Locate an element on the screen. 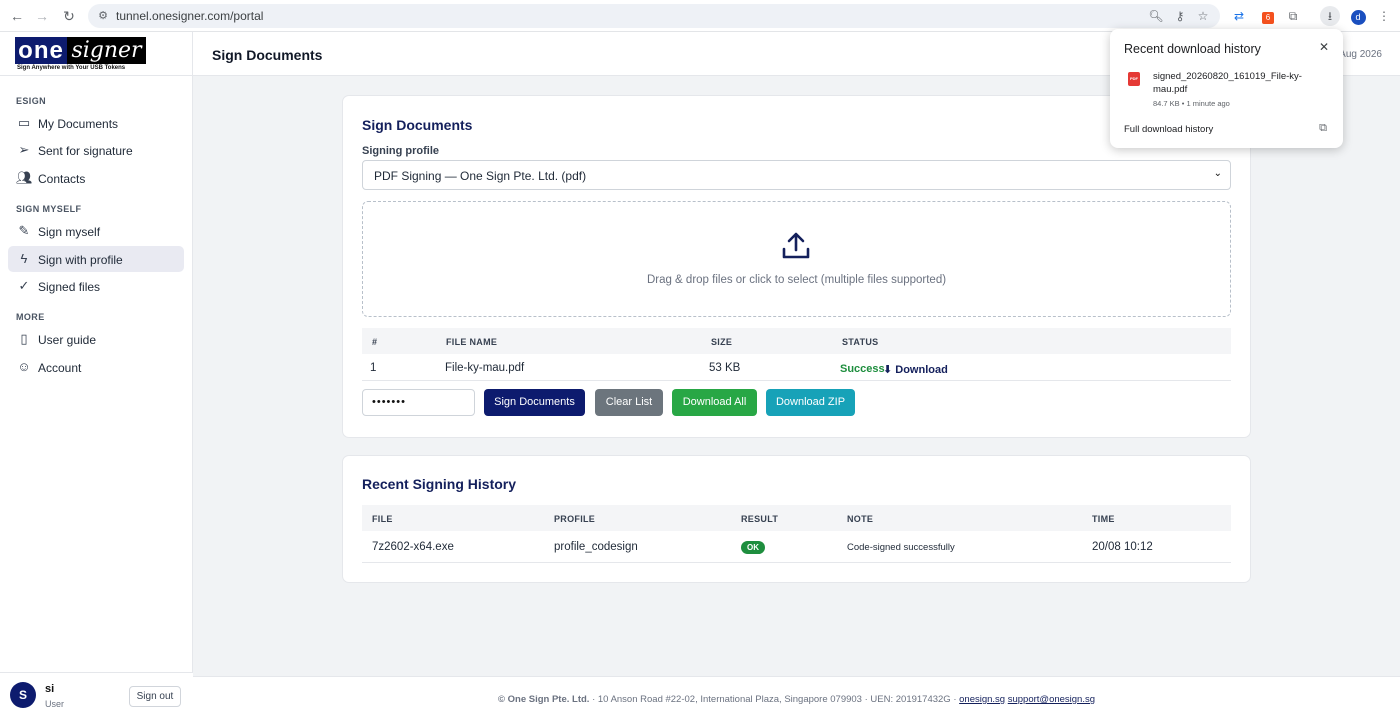 The height and width of the screenshot is (722, 1400). sidebar-item-sent-for-signature: ➢ Sent for signature is located at coordinates (96, 150).